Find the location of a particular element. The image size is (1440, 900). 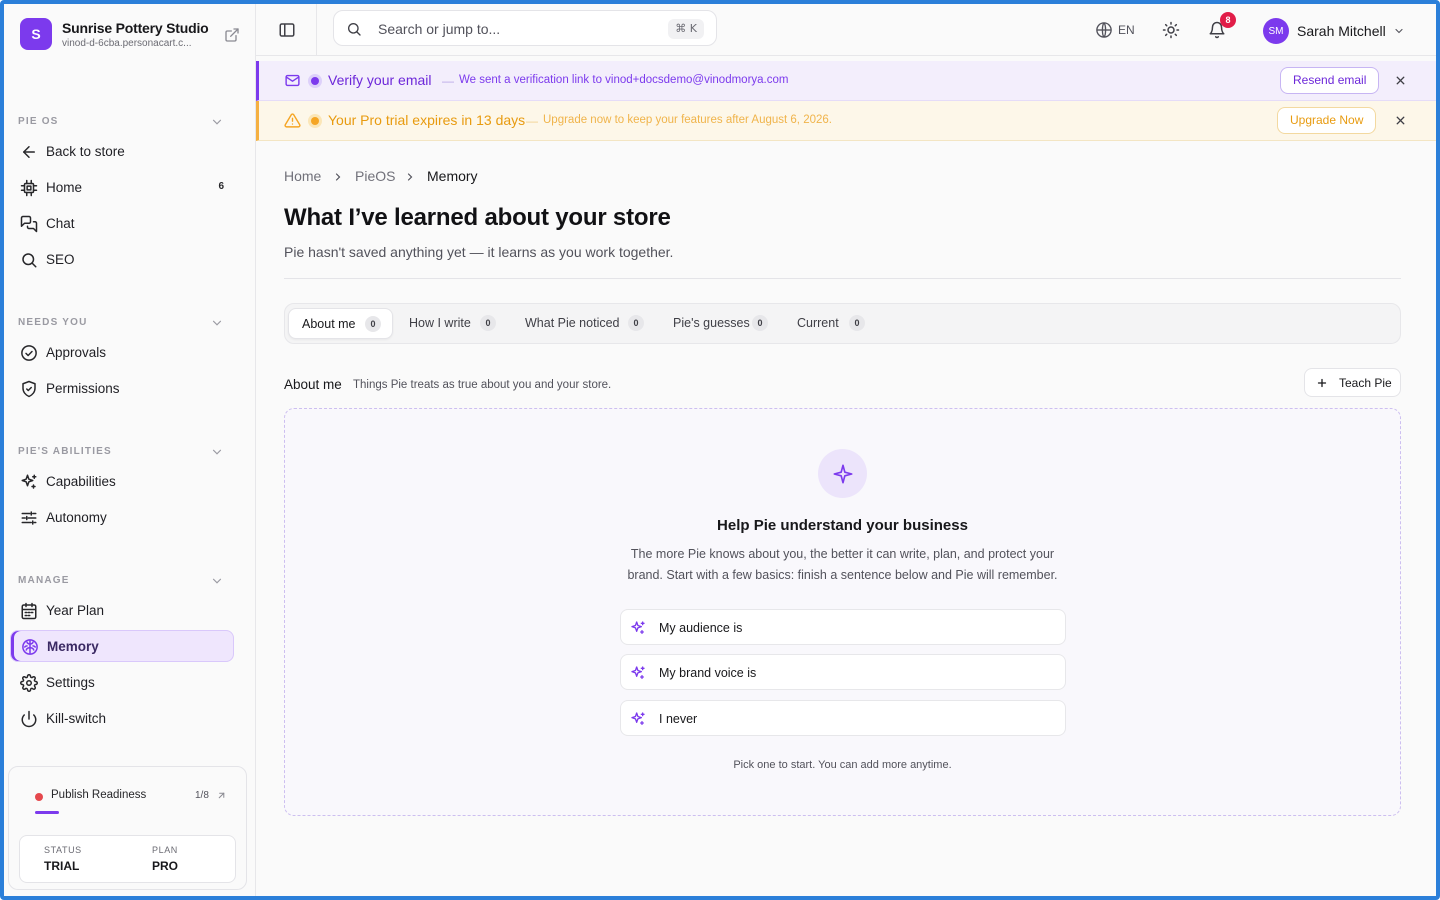

chat-bubbles-icon is located at coordinates (29, 224).